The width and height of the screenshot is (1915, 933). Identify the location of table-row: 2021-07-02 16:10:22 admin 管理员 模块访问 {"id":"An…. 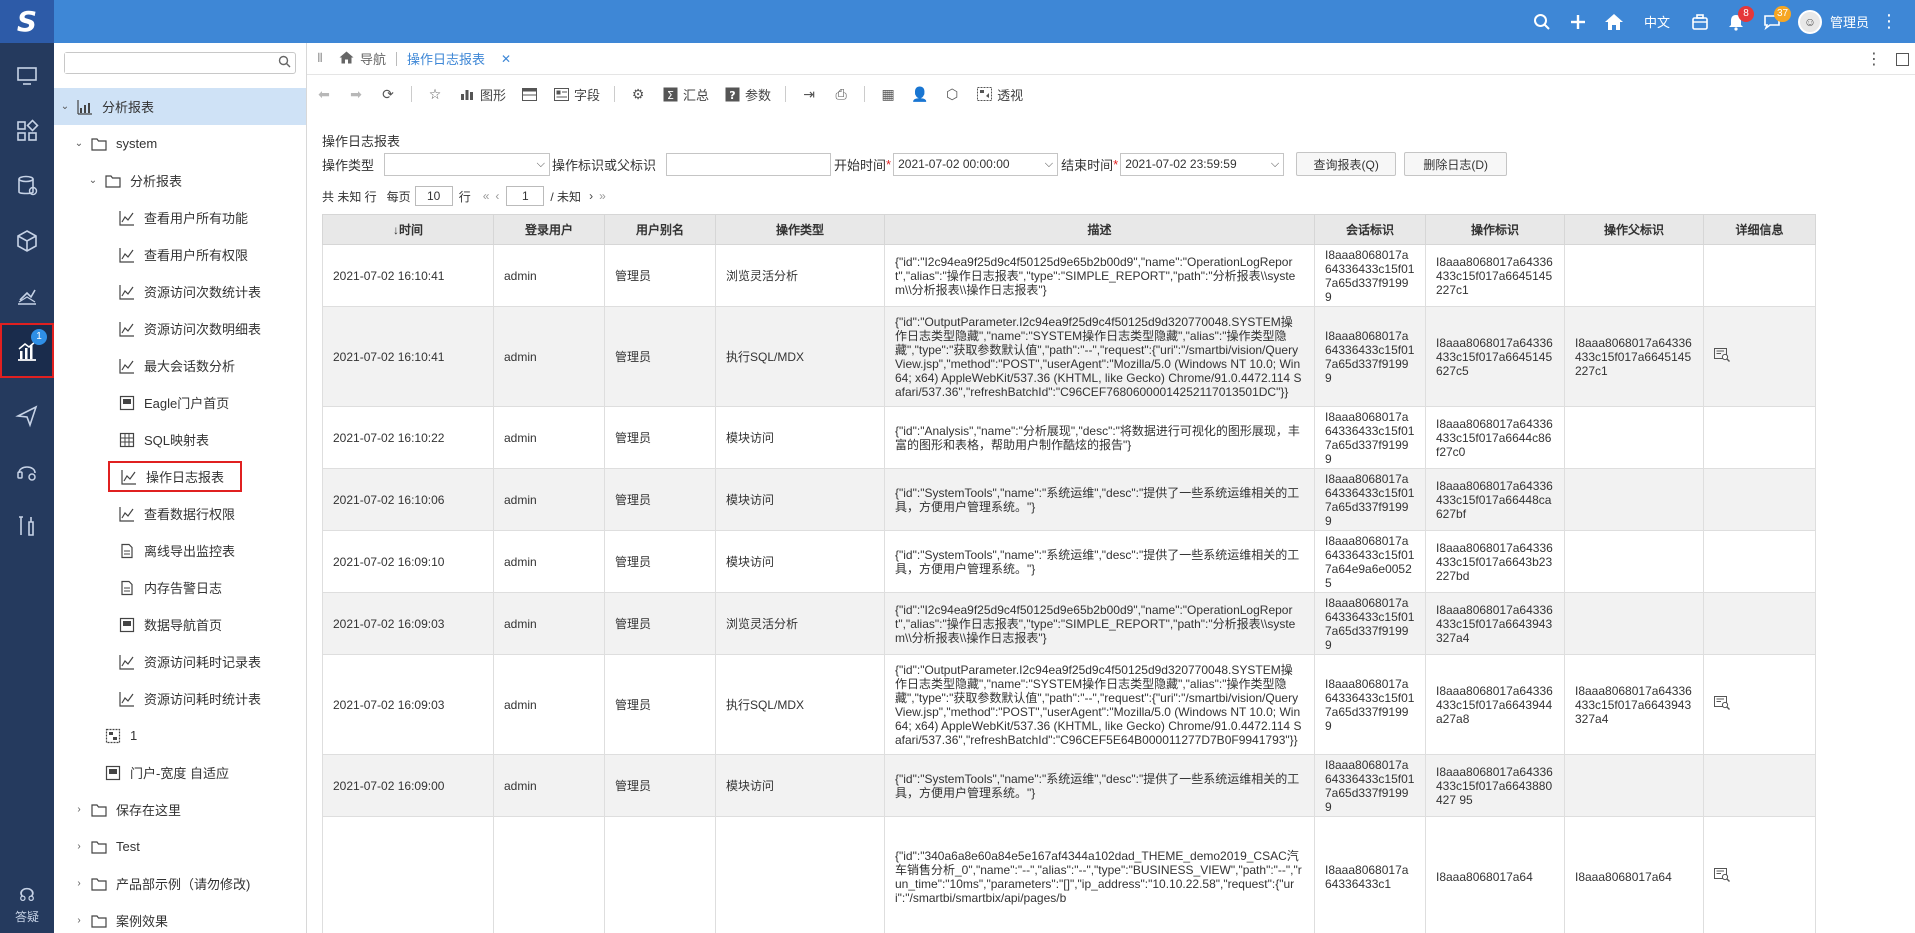
(1069, 437).